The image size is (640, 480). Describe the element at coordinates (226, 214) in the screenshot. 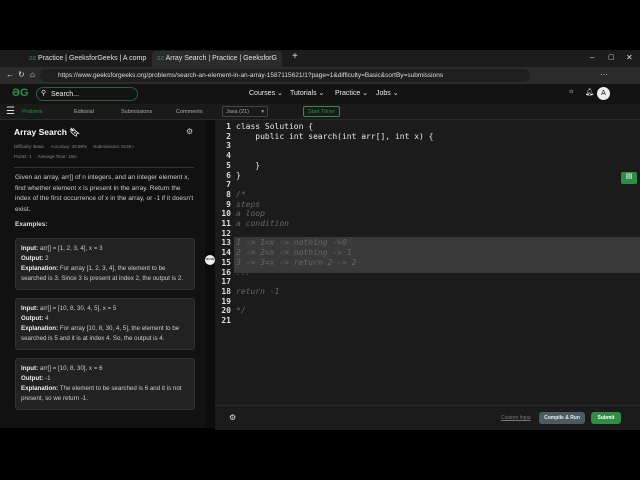

I see `line-number: 10` at that location.